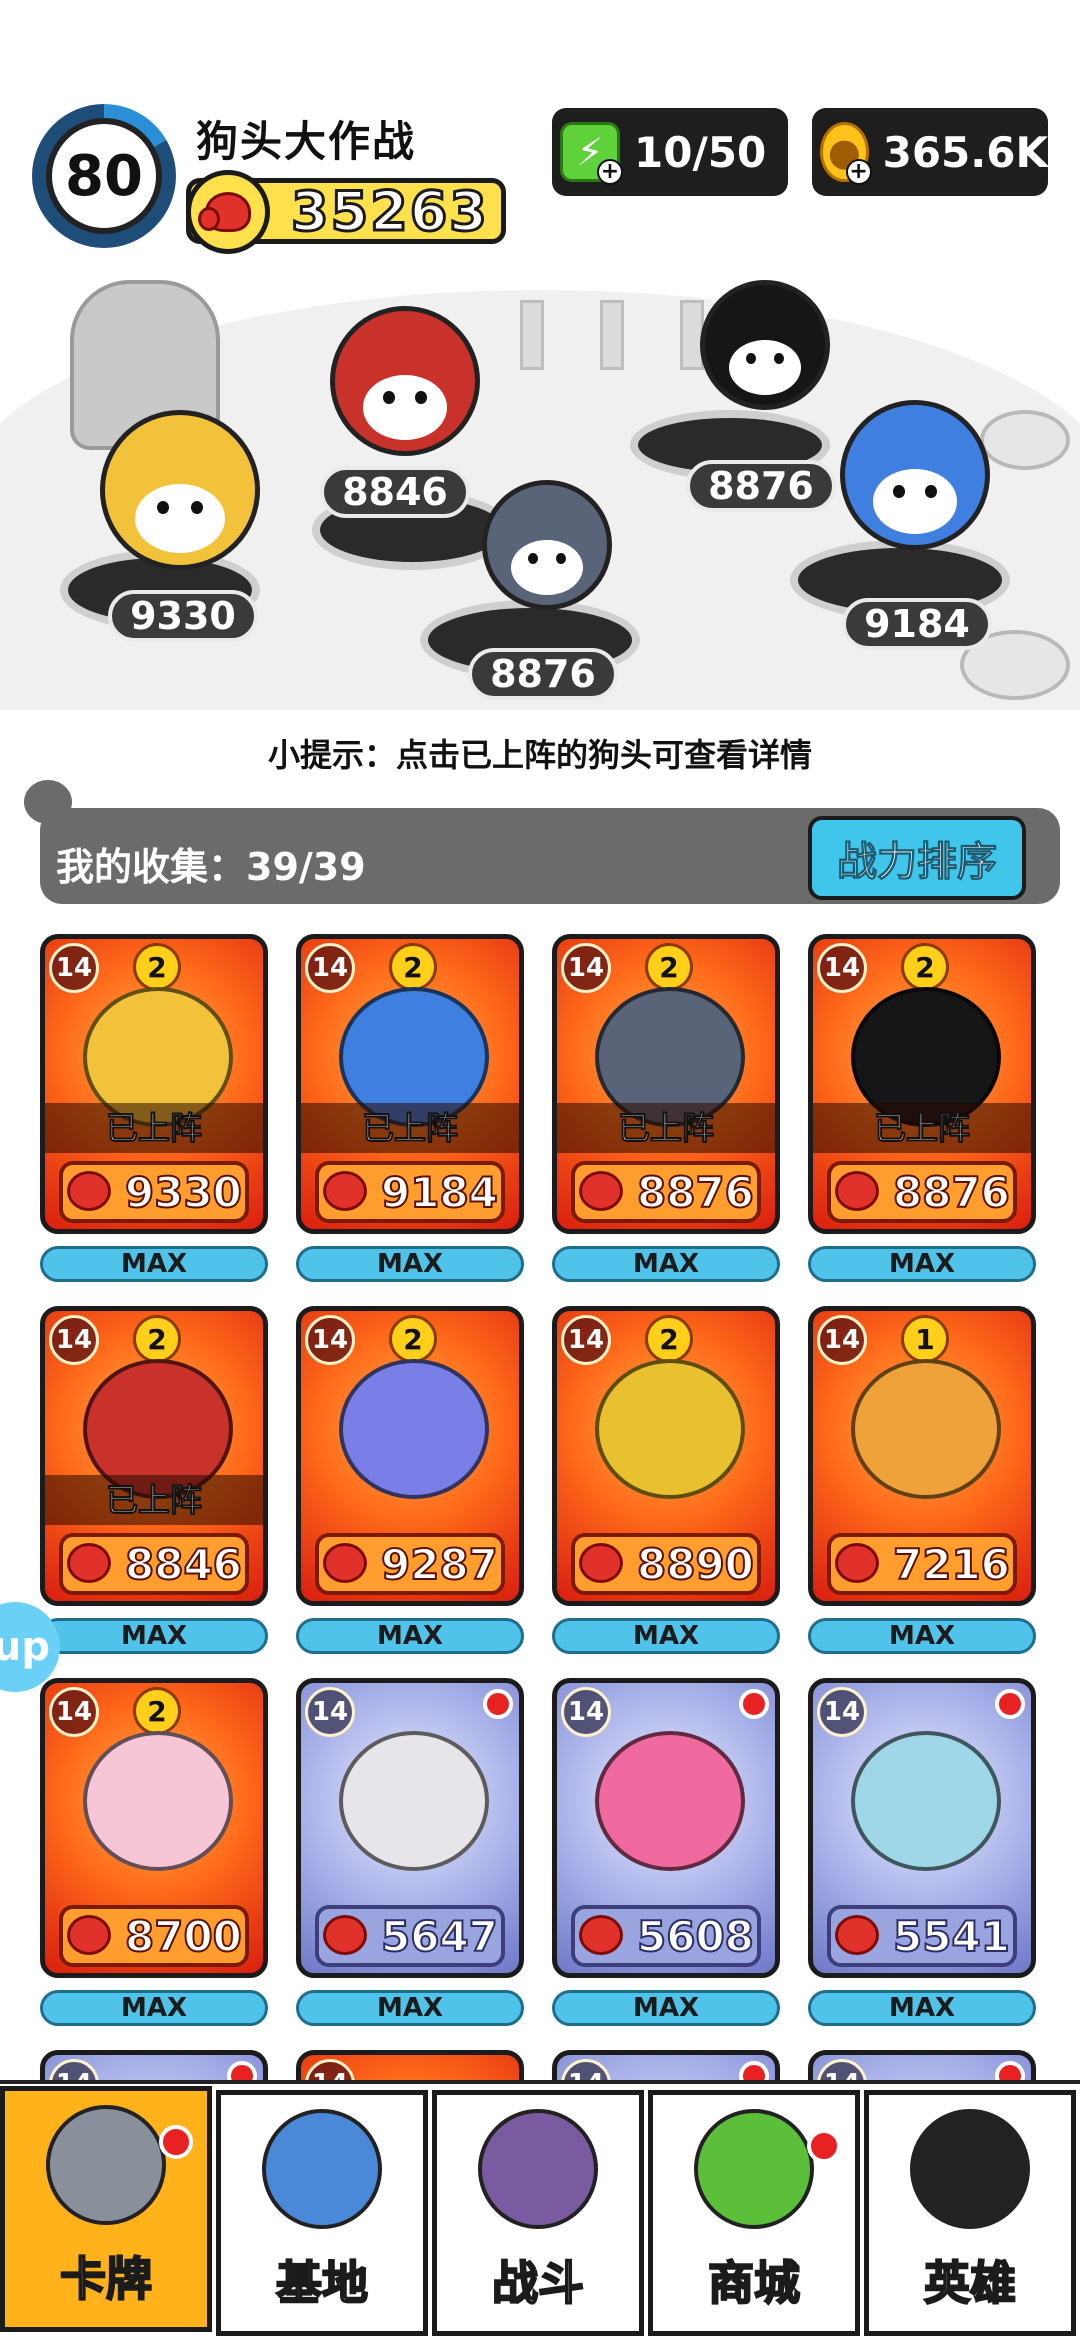 This screenshot has height=2340, width=1080. Describe the element at coordinates (180, 490) in the screenshot. I see `hero-golden-helmet-dog` at that location.